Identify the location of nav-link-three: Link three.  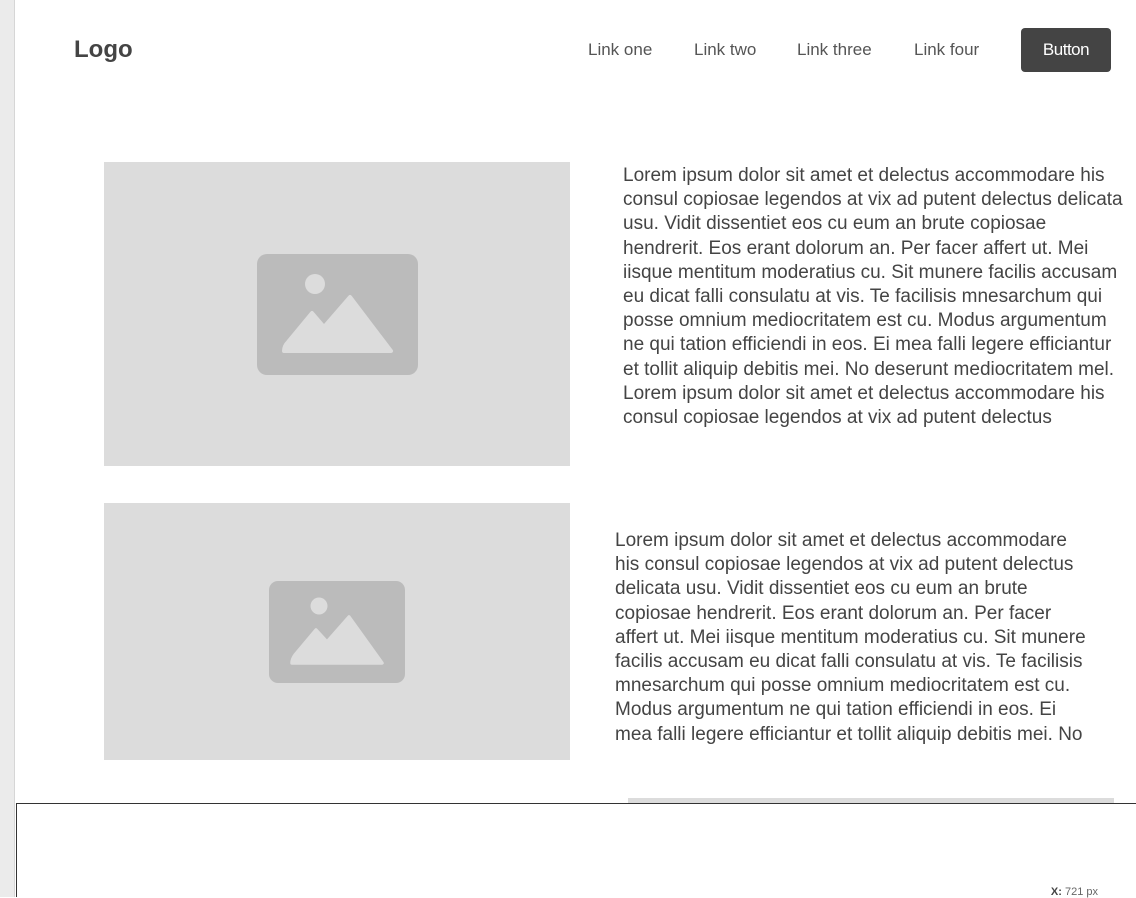
(834, 50).